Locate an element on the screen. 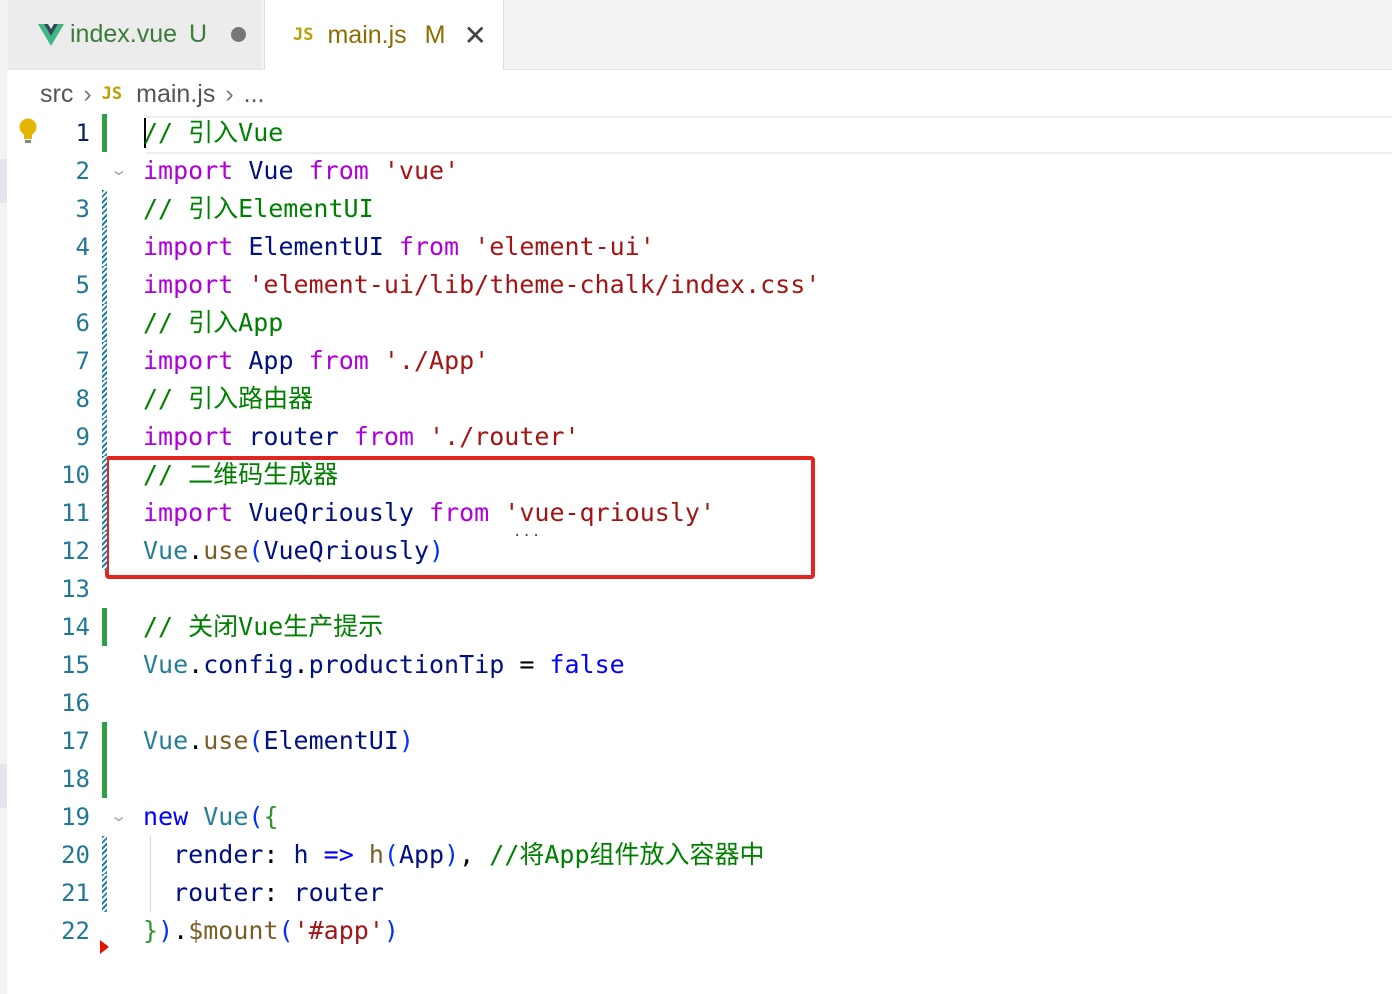 This screenshot has height=994, width=1392. code-line: 20 render: h => h(App), //将App组件放入容器中 is located at coordinates (700, 855).